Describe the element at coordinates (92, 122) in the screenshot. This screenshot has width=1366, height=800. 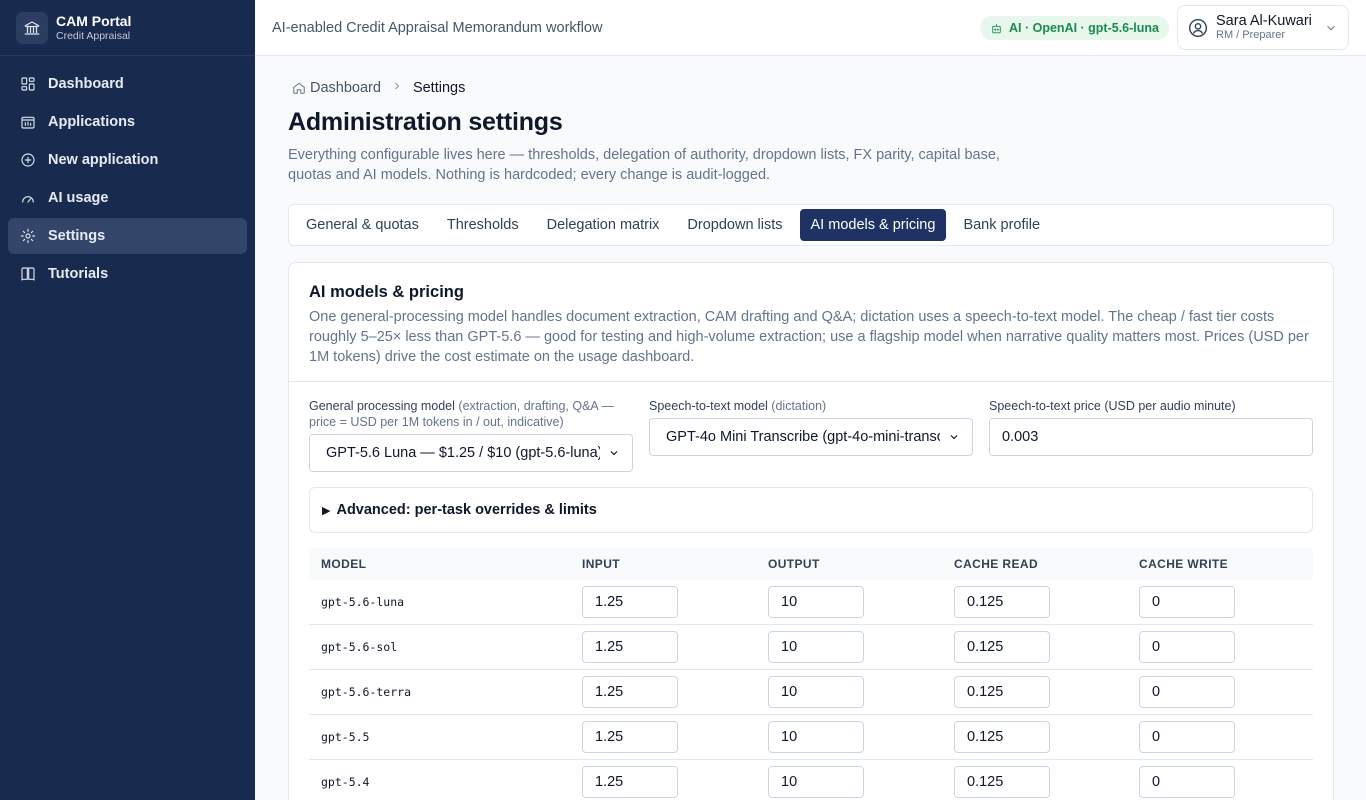
I see `sidebar-item-label: Applications` at that location.